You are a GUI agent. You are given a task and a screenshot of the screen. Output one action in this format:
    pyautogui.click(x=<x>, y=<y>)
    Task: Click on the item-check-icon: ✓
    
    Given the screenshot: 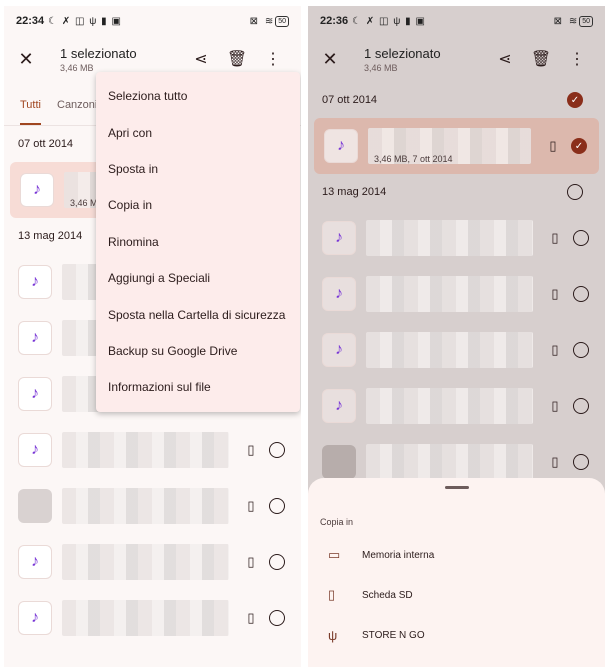 What is the action you would take?
    pyautogui.click(x=579, y=146)
    